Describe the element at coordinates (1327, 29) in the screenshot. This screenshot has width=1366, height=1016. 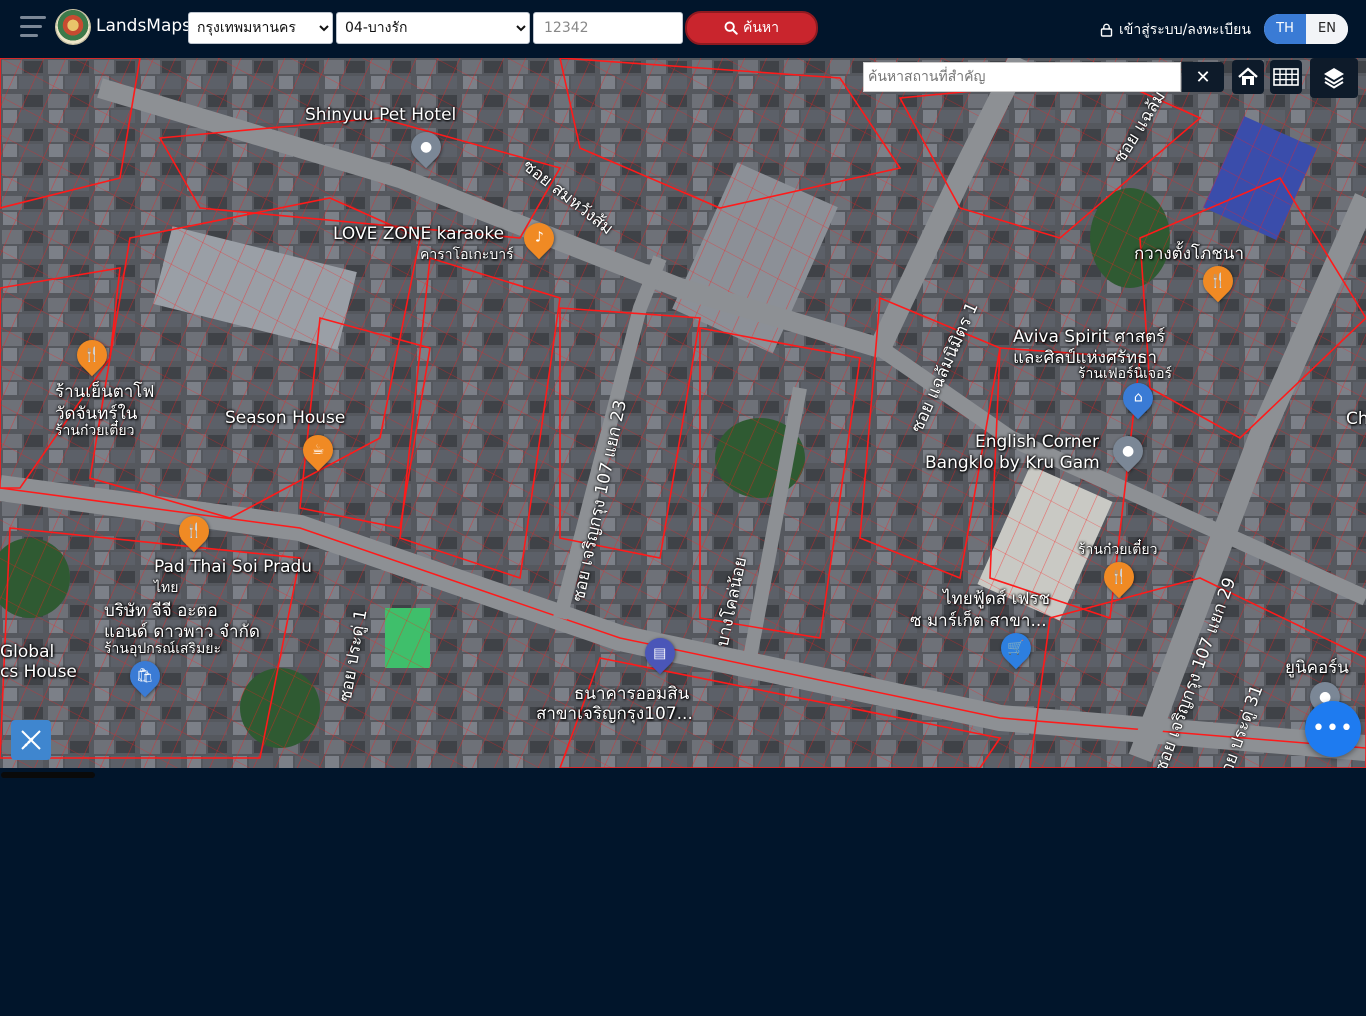
I see `lang-en-button: EN` at that location.